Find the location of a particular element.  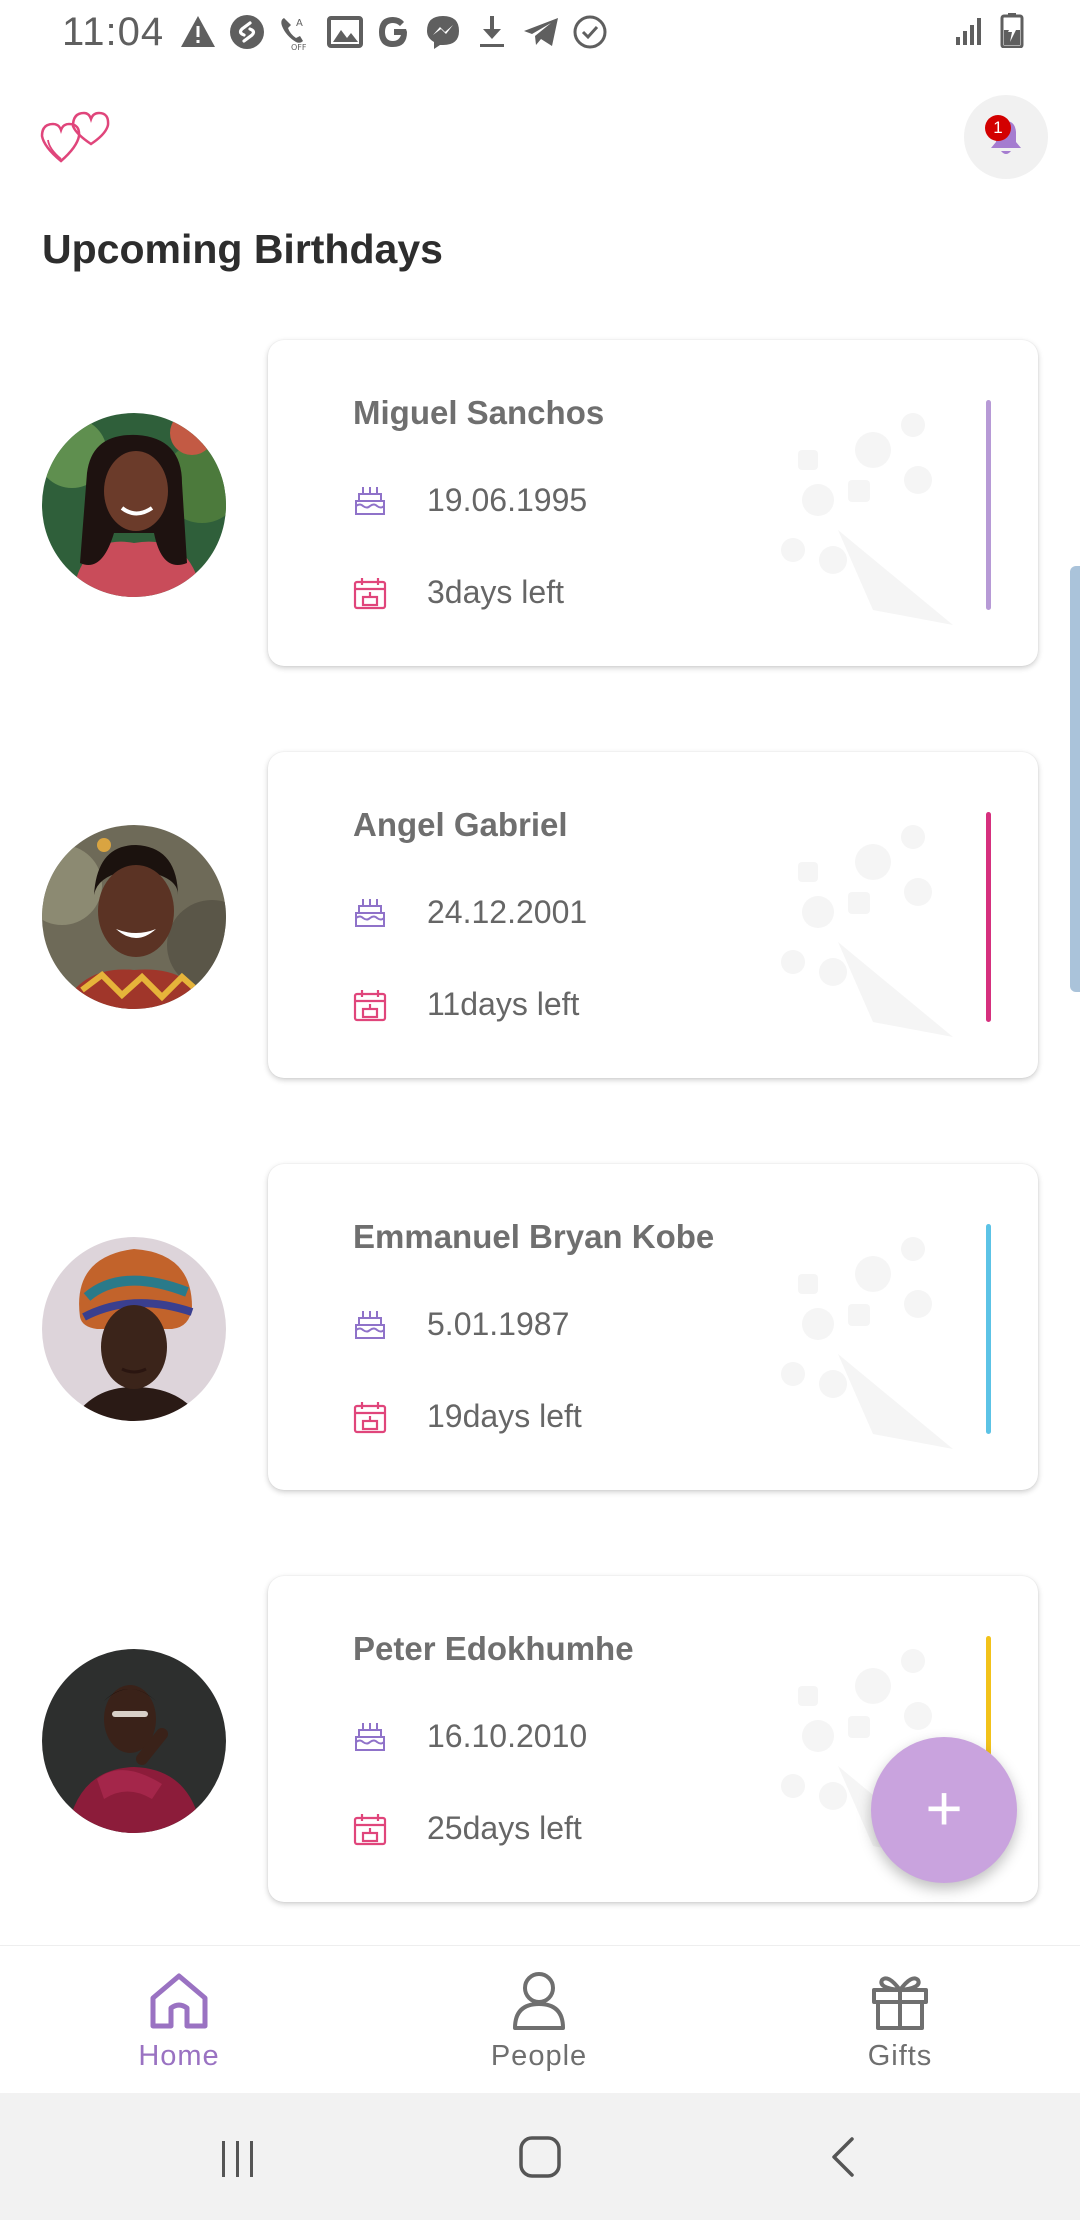

plus-icon: + is located at coordinates (944, 1808).